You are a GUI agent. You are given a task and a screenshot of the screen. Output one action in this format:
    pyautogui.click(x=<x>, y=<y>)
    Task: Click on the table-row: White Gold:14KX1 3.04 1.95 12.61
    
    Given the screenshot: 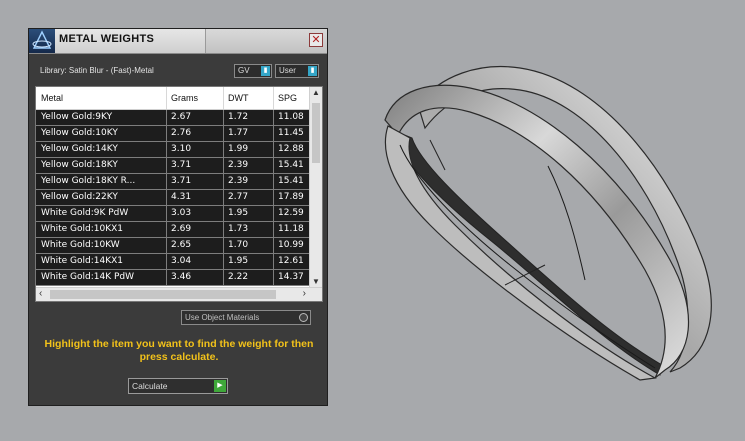 What is the action you would take?
    pyautogui.click(x=173, y=262)
    